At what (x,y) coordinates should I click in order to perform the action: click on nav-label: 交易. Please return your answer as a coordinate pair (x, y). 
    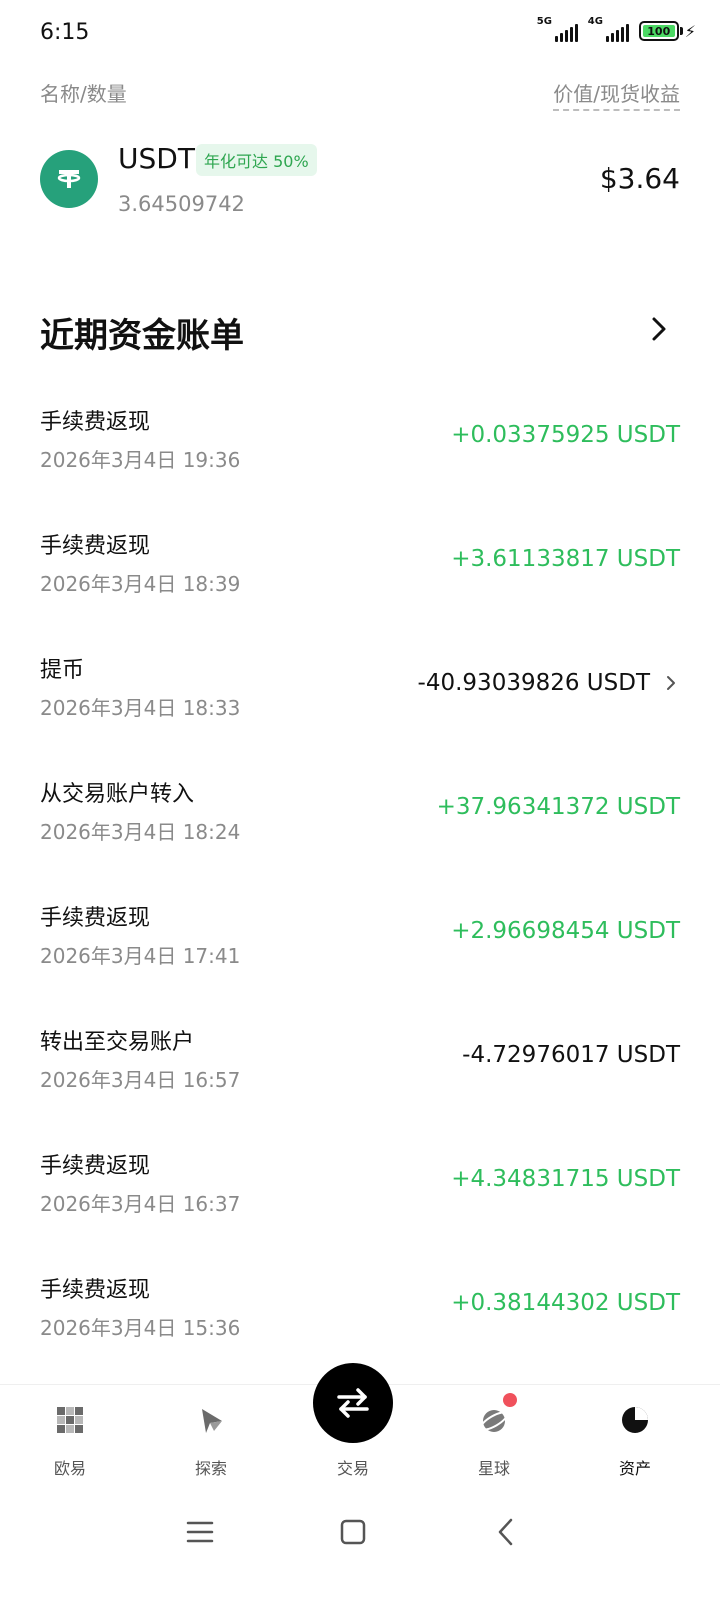
    Looking at the image, I should click on (352, 1468).